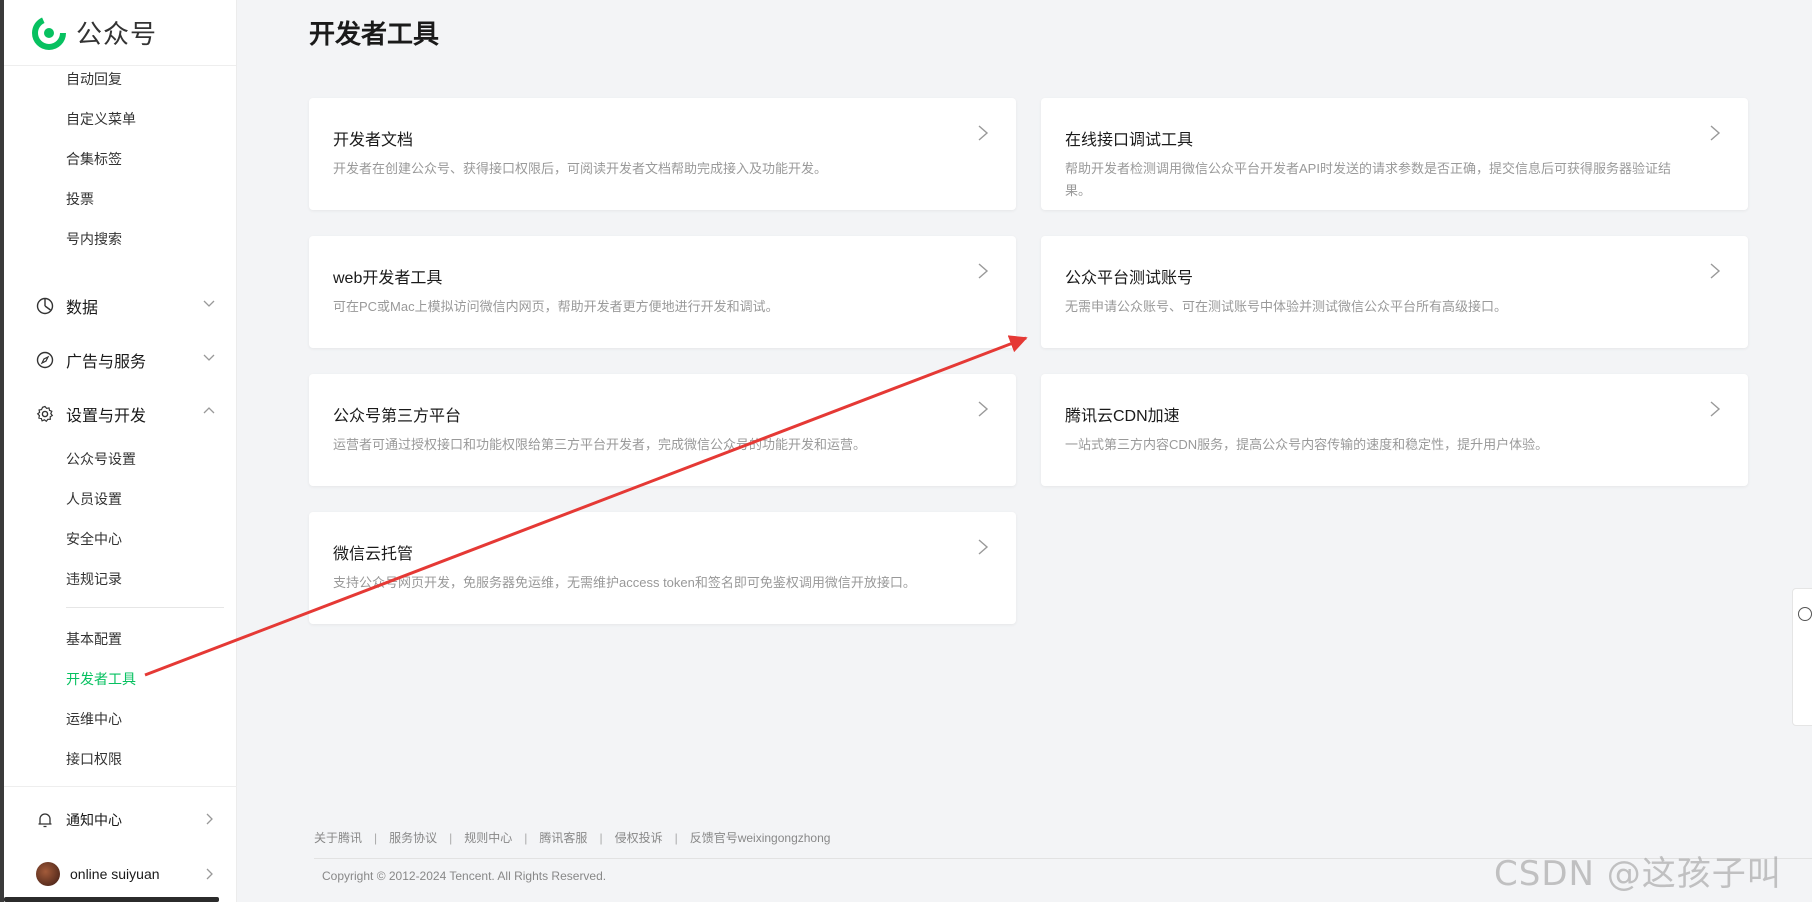 This screenshot has width=1812, height=902. I want to click on sidebar-item-security-center: 安全中心, so click(94, 539).